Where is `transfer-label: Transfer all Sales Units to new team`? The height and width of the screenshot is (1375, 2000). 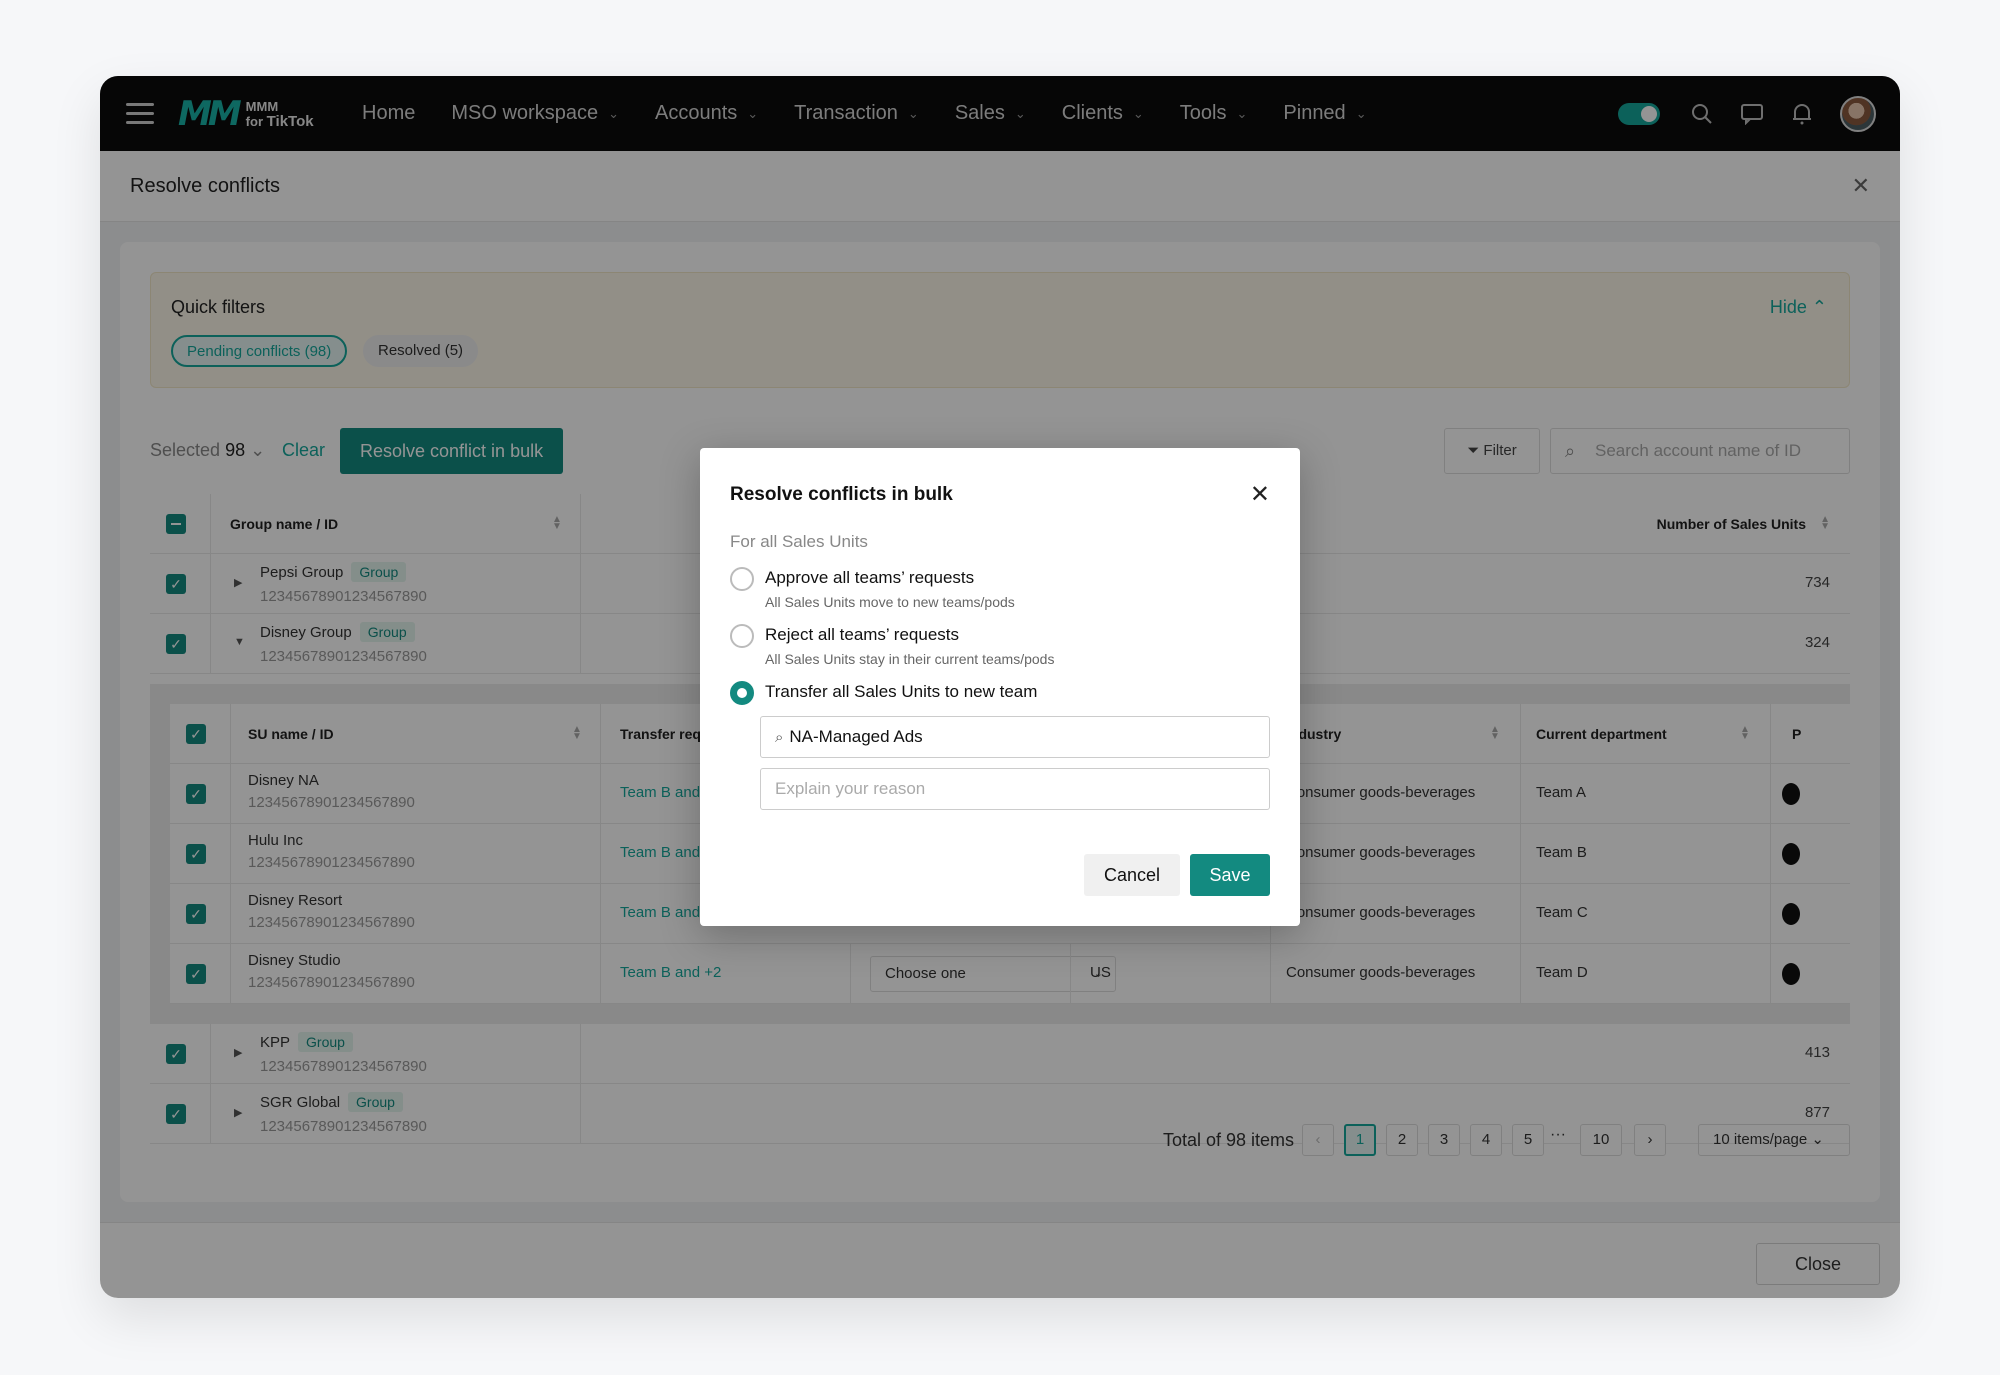
transfer-label: Transfer all Sales Units to new team is located at coordinates (901, 692).